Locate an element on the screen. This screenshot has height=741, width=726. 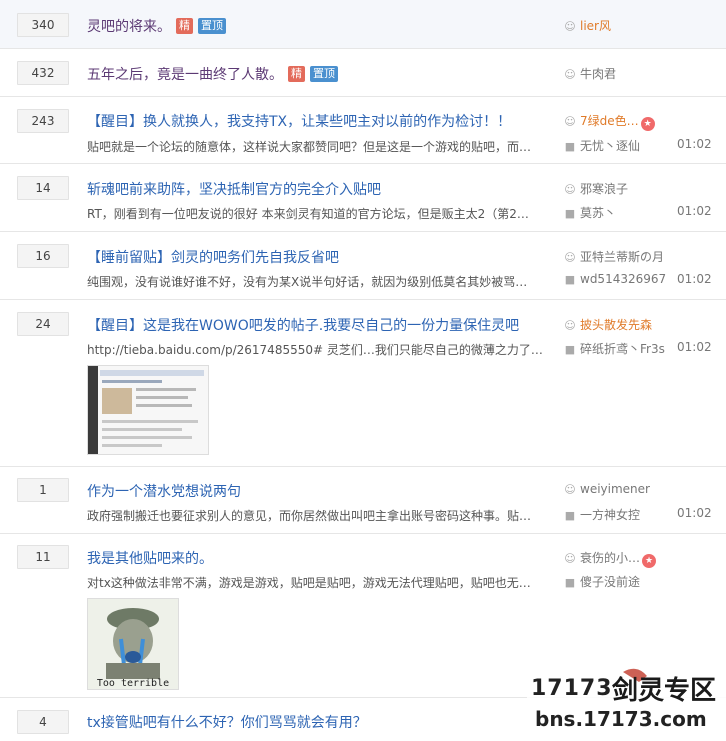
reply-count: 243 is located at coordinates (43, 121).